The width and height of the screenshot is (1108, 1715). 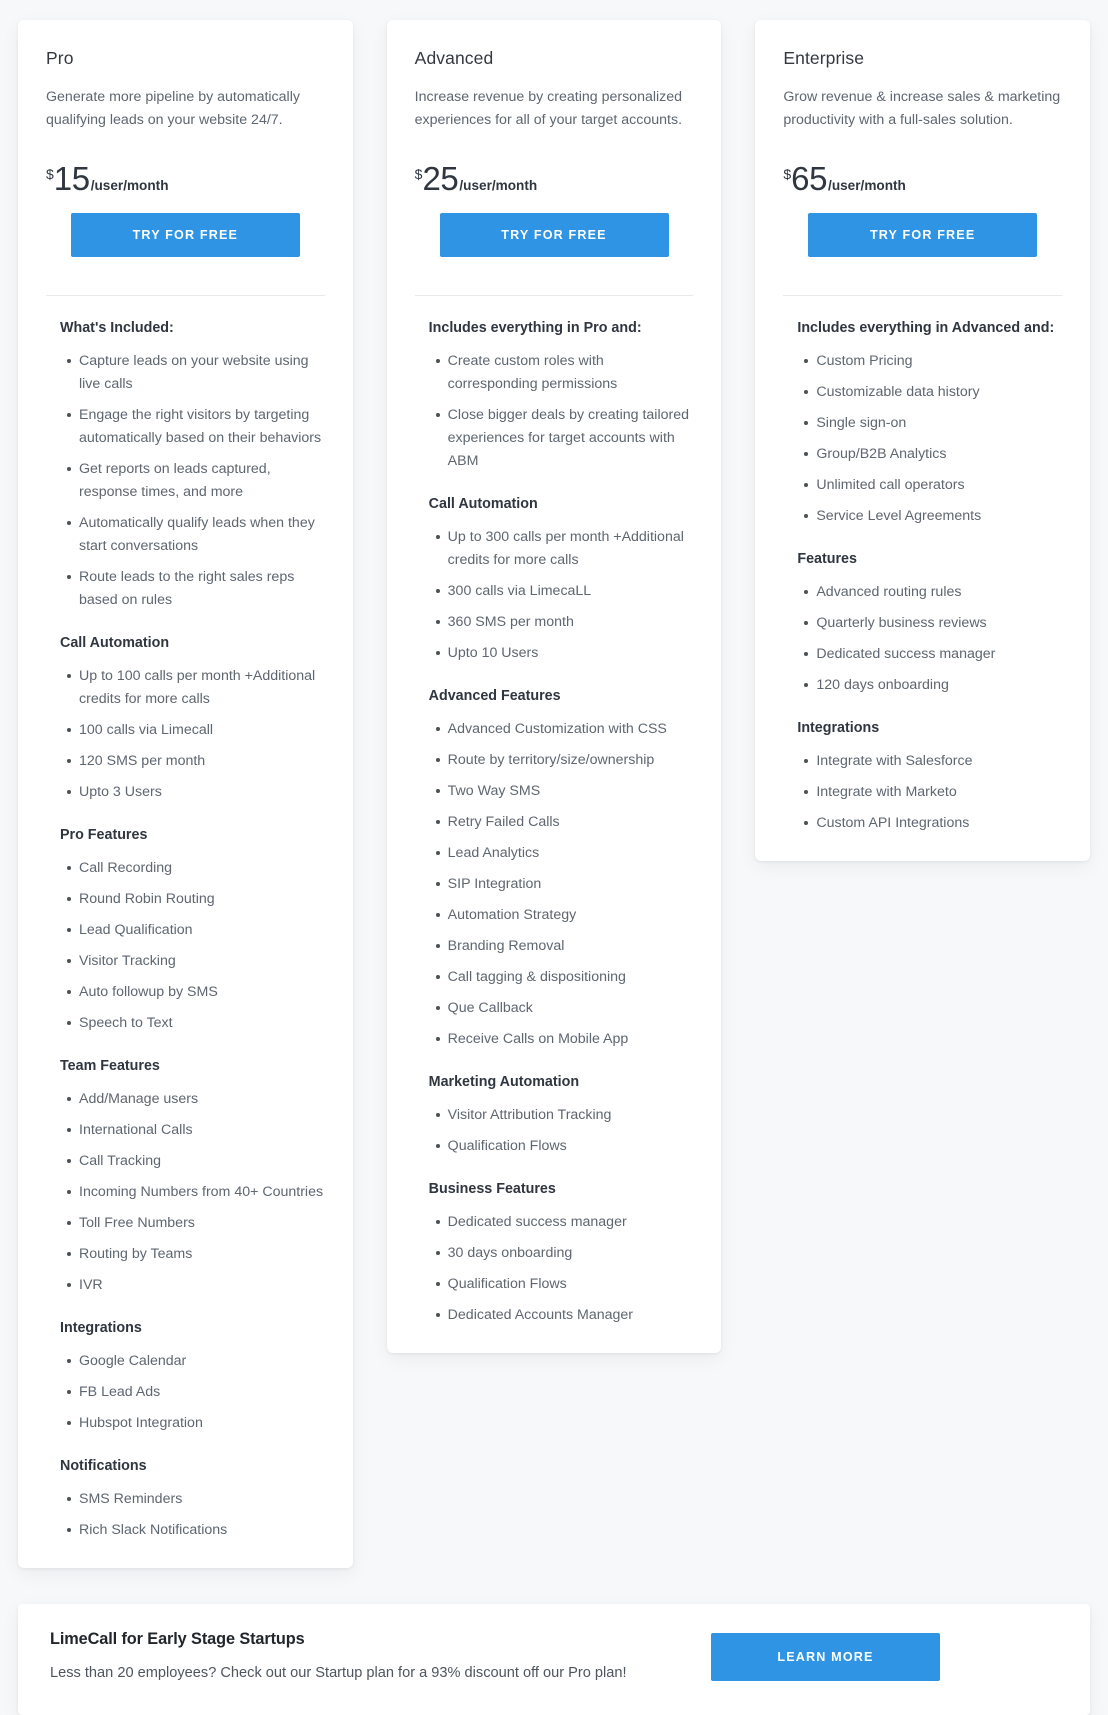 What do you see at coordinates (922, 761) in the screenshot?
I see `feature-list-item: Integrate with Salesforce` at bounding box center [922, 761].